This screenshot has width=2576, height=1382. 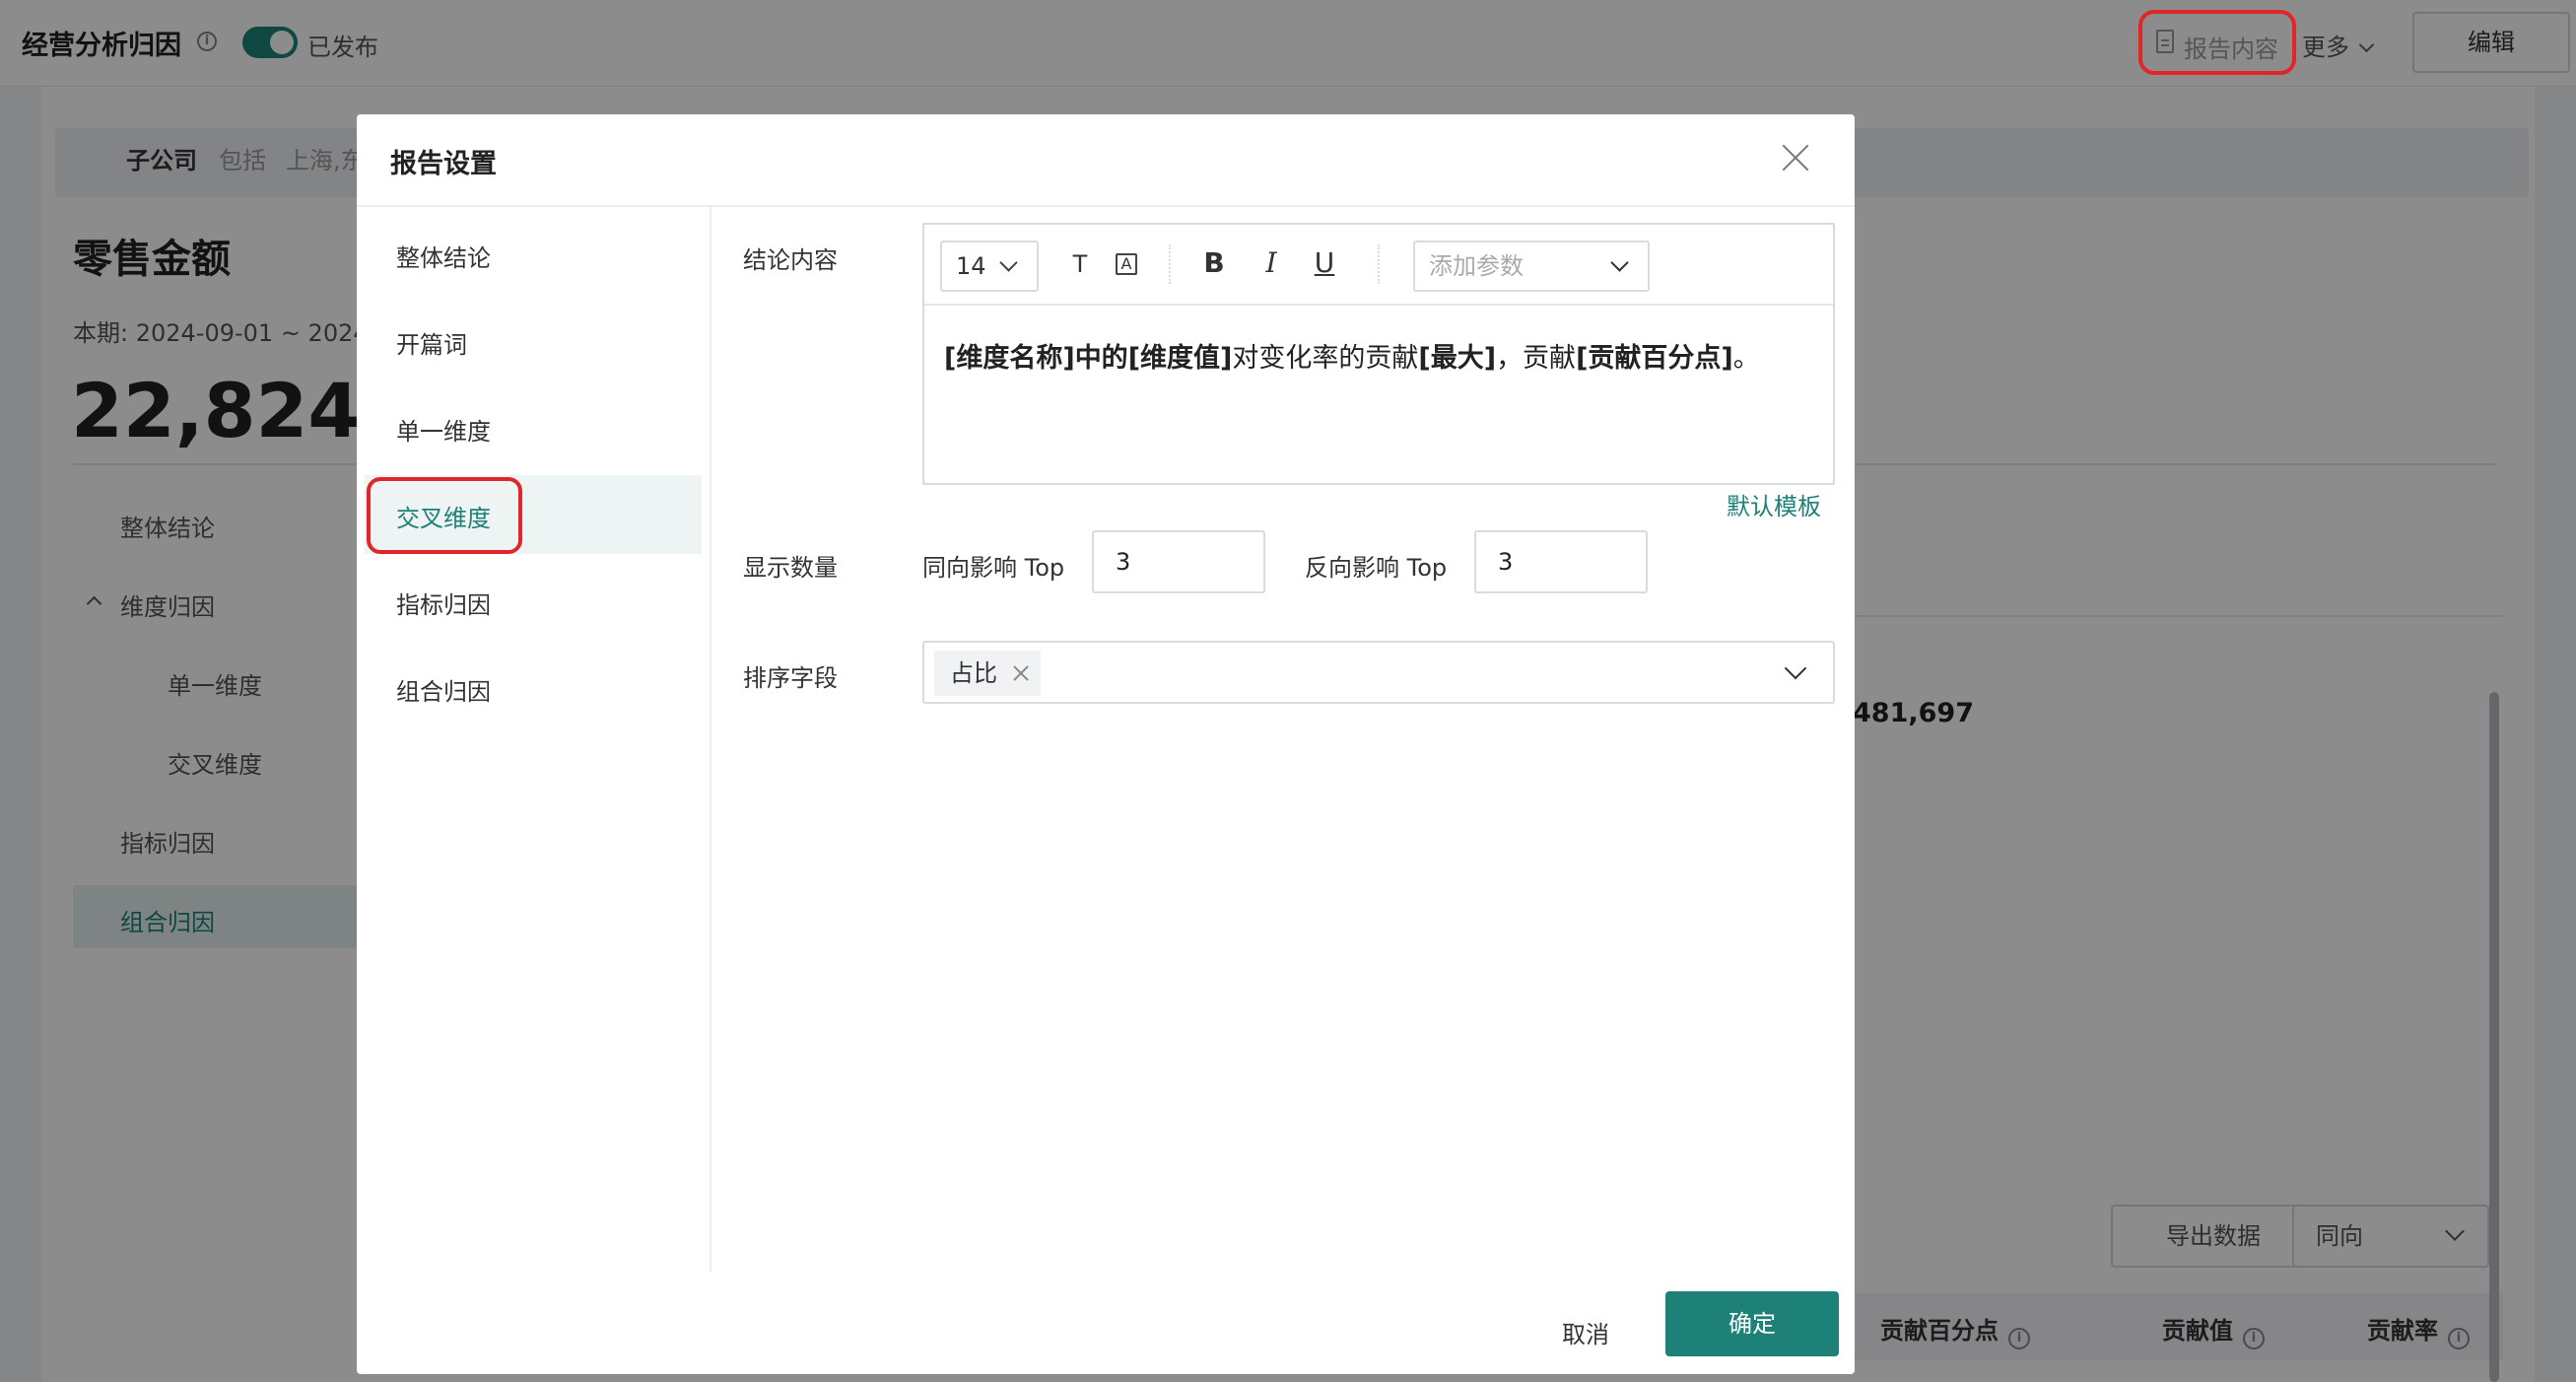 What do you see at coordinates (971, 266) in the screenshot?
I see `font-size-value: 14` at bounding box center [971, 266].